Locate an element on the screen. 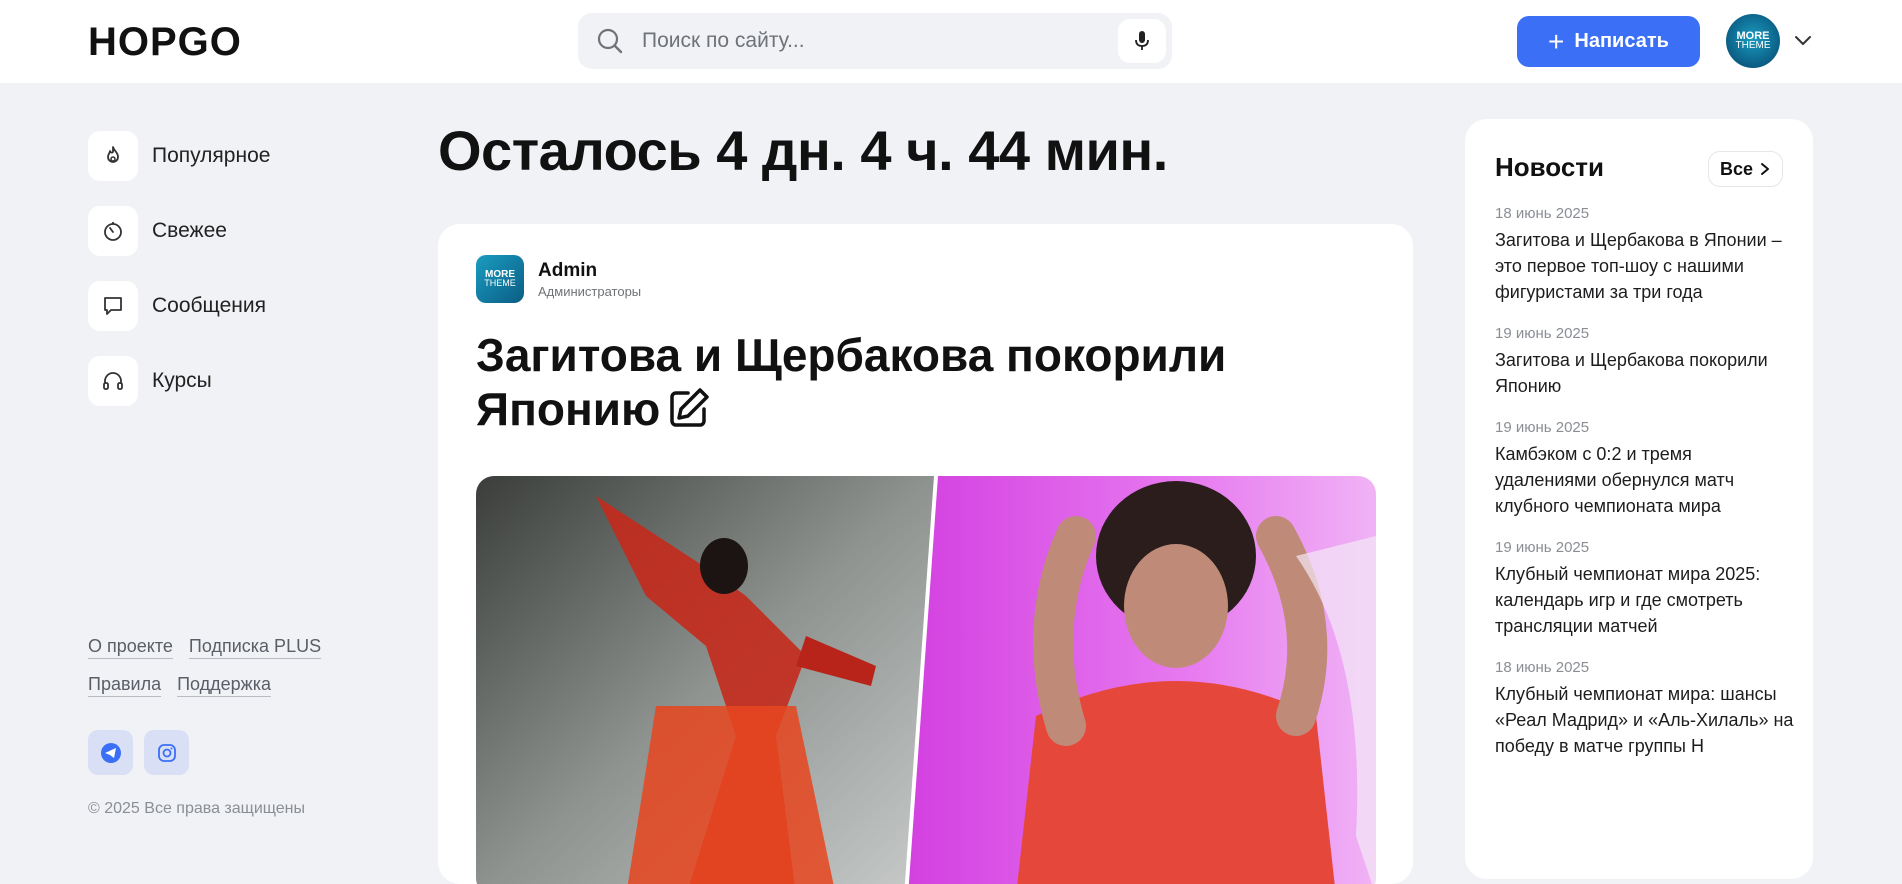  author-name: Admin is located at coordinates (567, 271).